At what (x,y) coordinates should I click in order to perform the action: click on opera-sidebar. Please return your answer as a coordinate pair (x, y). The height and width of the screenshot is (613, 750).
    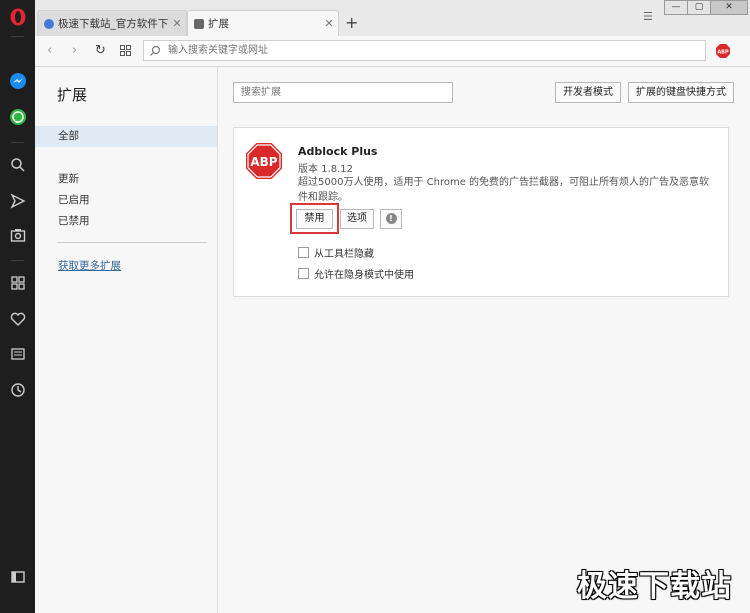
    Looking at the image, I should click on (17, 306).